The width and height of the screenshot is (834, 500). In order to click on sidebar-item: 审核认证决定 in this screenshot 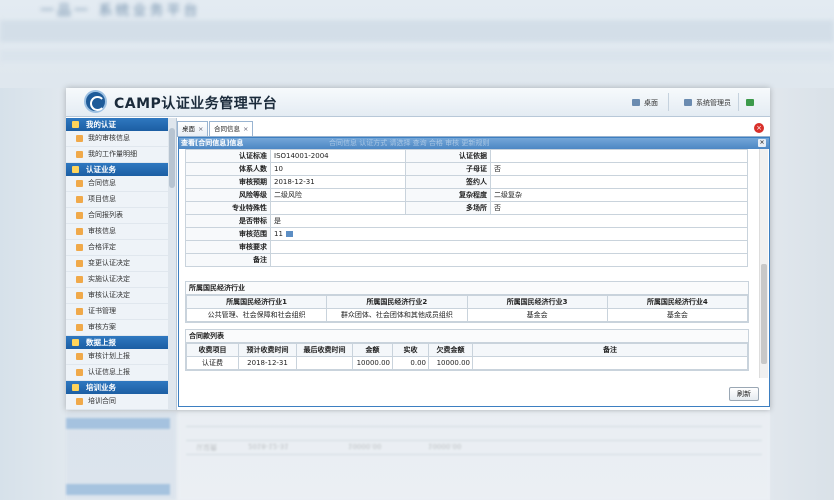, I will do `click(117, 296)`.